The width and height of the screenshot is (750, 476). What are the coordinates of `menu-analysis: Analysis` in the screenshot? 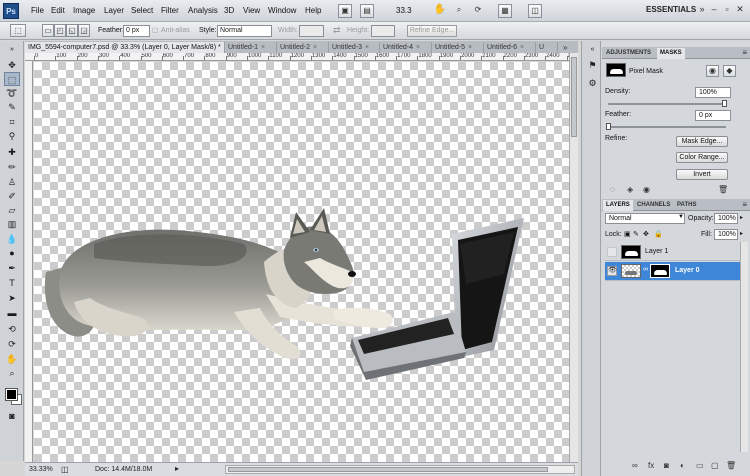 It's located at (203, 10).